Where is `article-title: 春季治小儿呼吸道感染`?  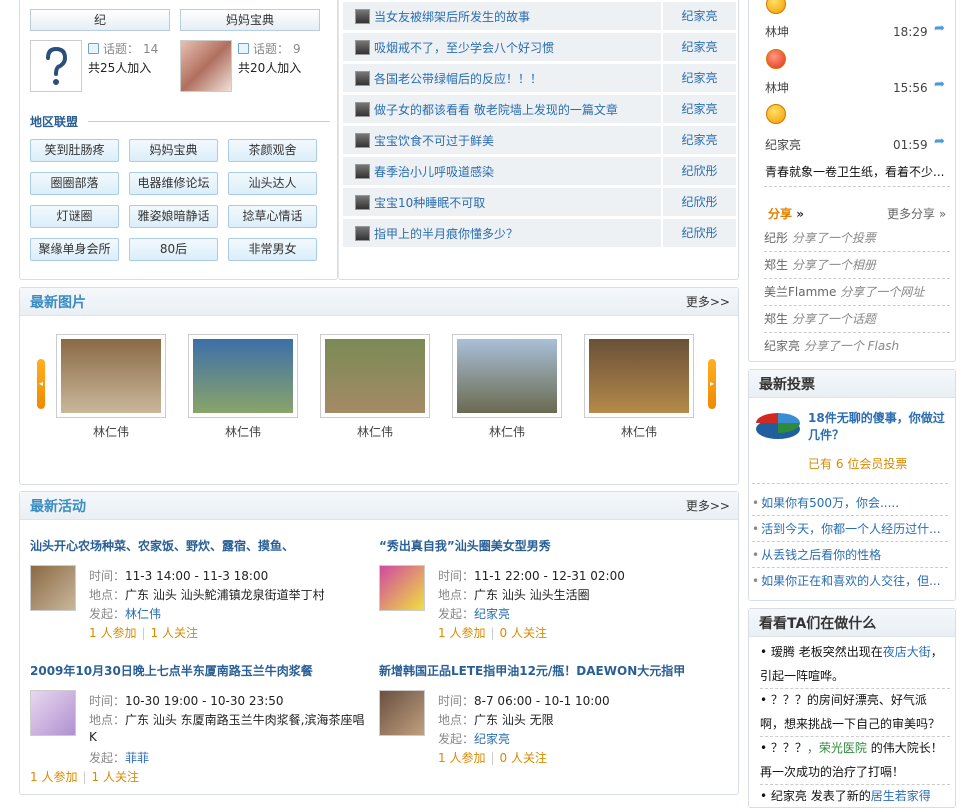 article-title: 春季治小儿呼吸道感染 is located at coordinates (517, 171).